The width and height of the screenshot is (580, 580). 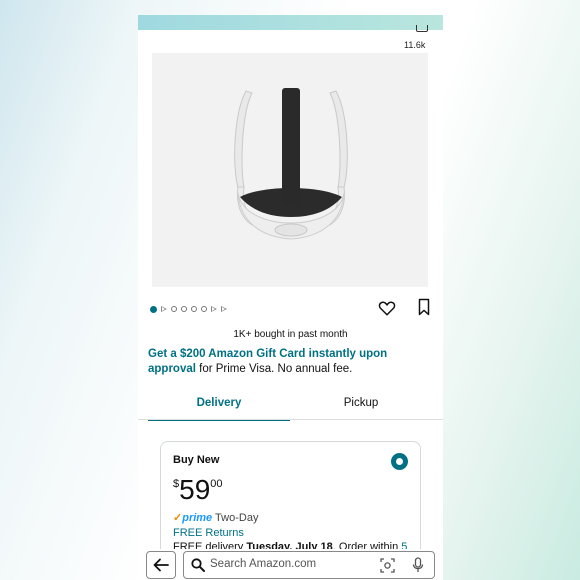 I want to click on fulfillment-tabs: Delivery Pickup, so click(x=295, y=415).